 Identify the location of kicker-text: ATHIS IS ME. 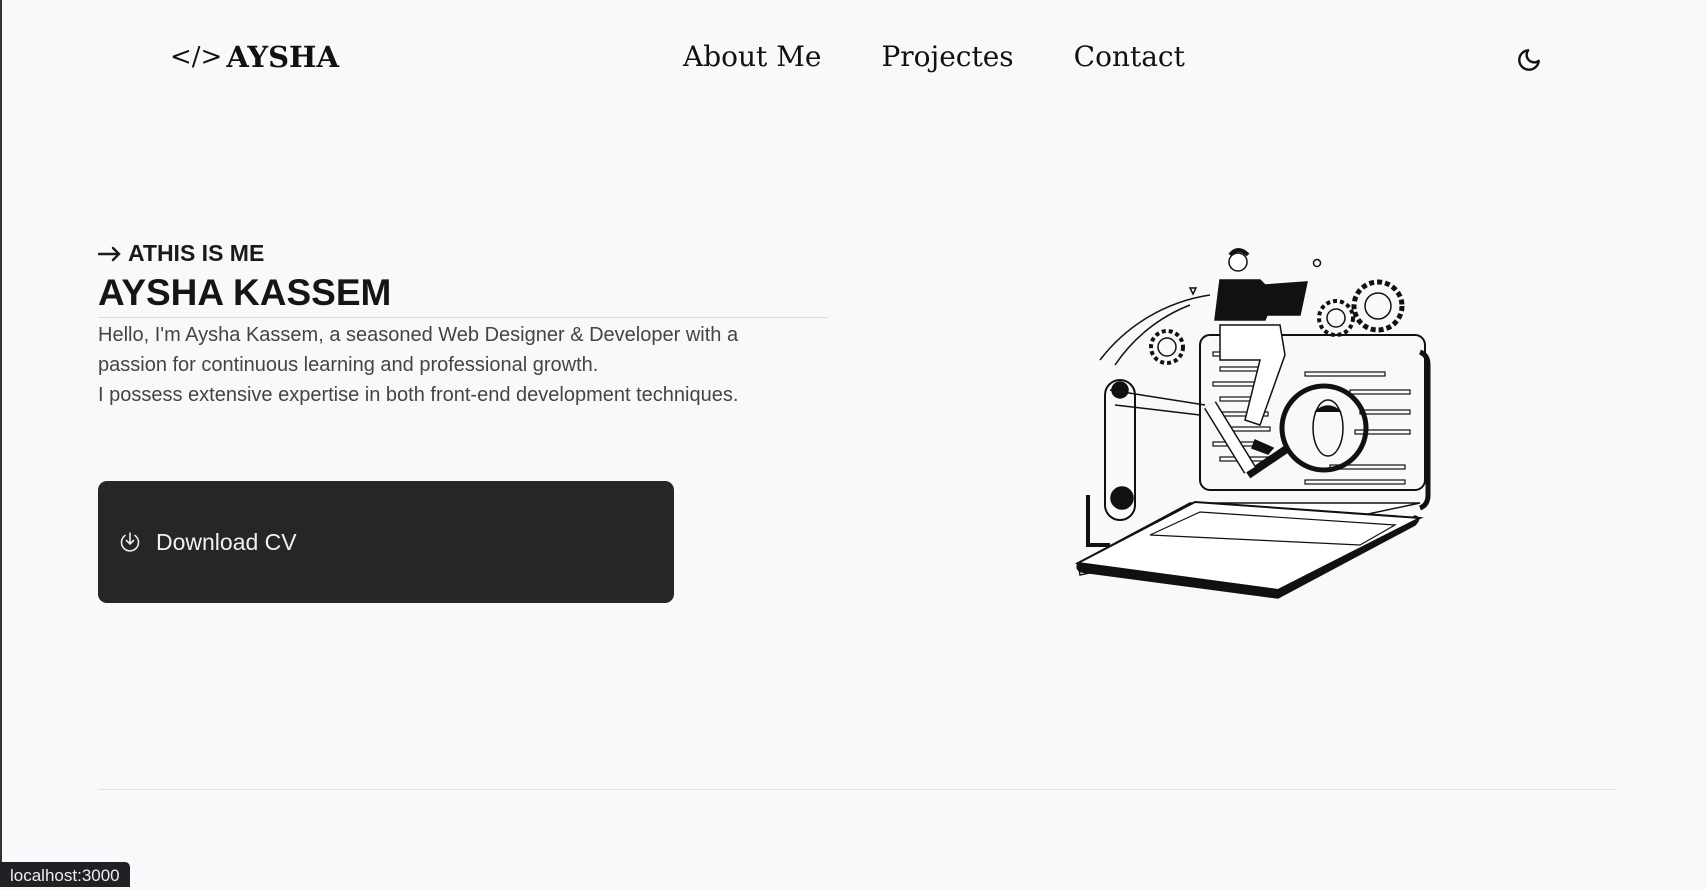
(196, 253).